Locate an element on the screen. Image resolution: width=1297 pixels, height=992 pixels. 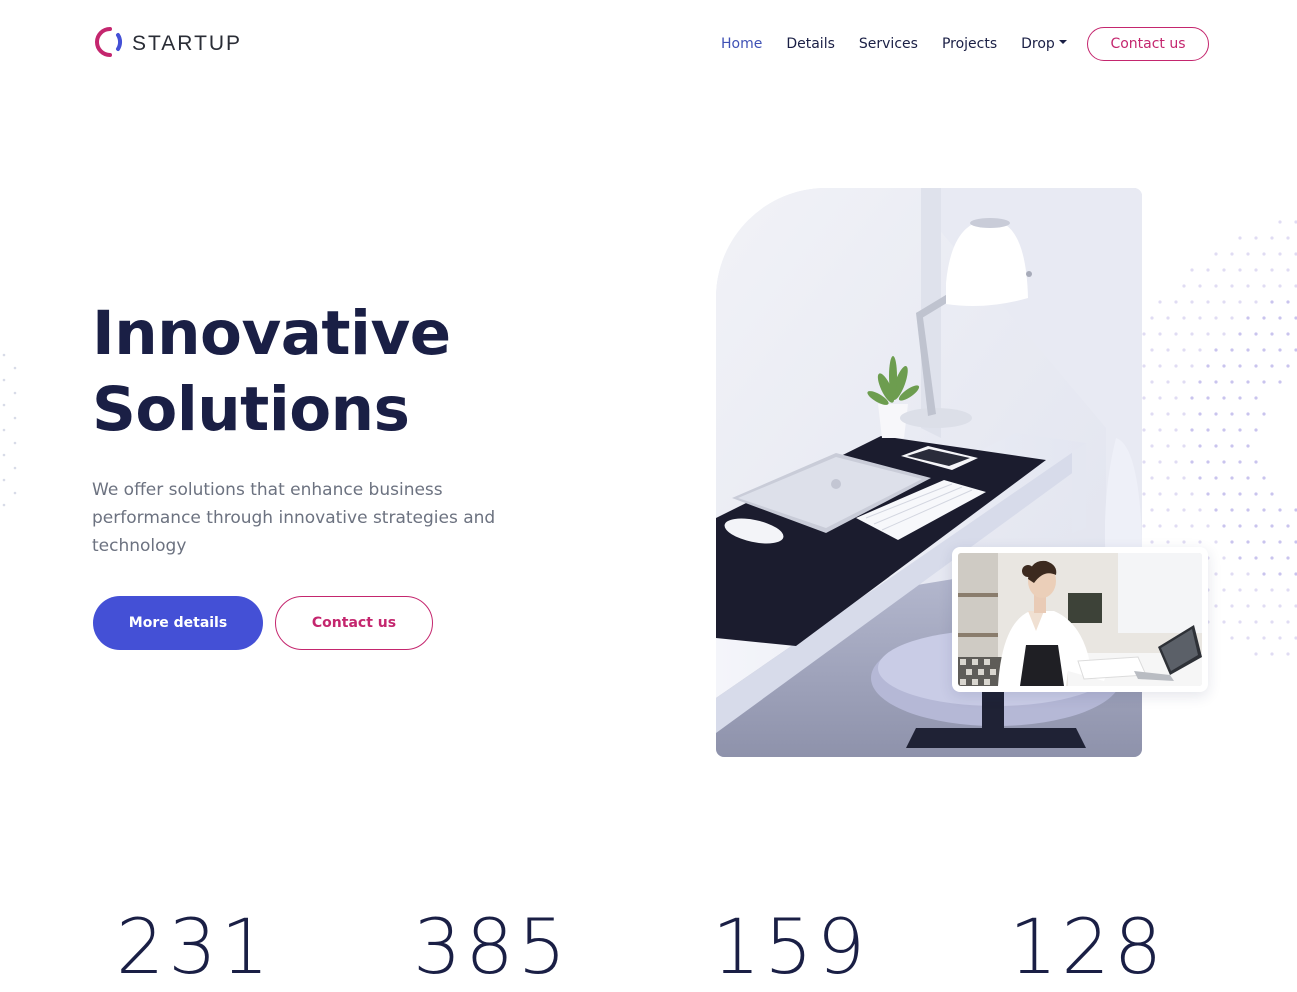
woman-working-laptop-photo is located at coordinates (1080, 619).